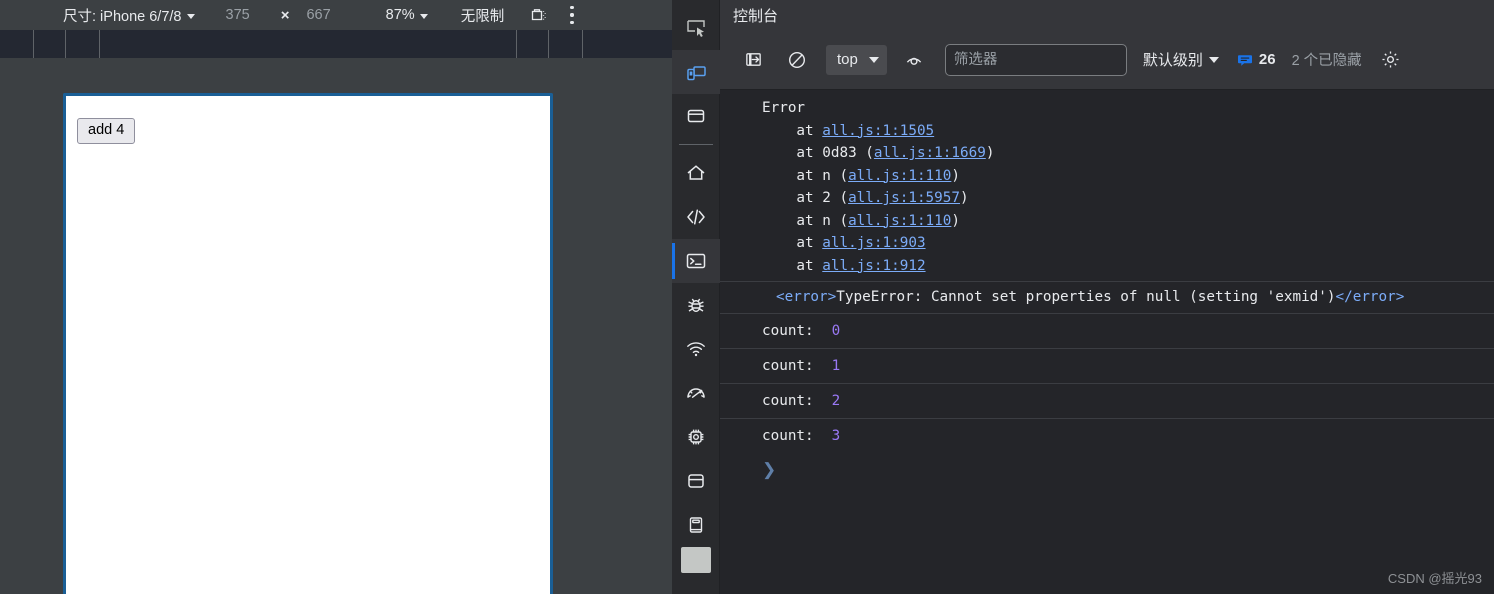  What do you see at coordinates (1256, 59) in the screenshot?
I see `message-count-badge: 26` at bounding box center [1256, 59].